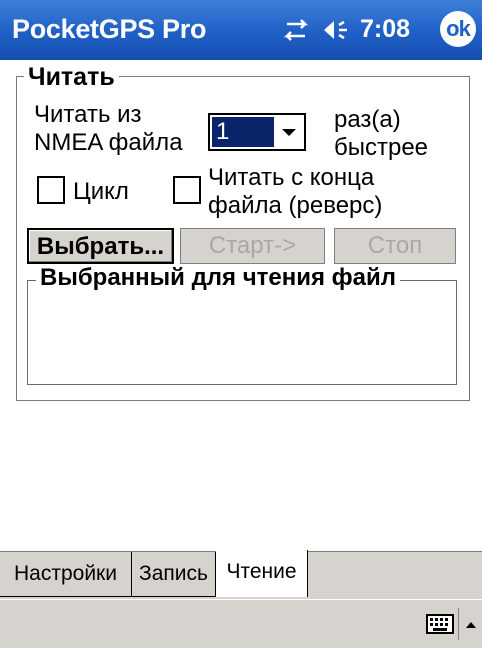  What do you see at coordinates (252, 246) in the screenshot?
I see `start-button: Старт->` at bounding box center [252, 246].